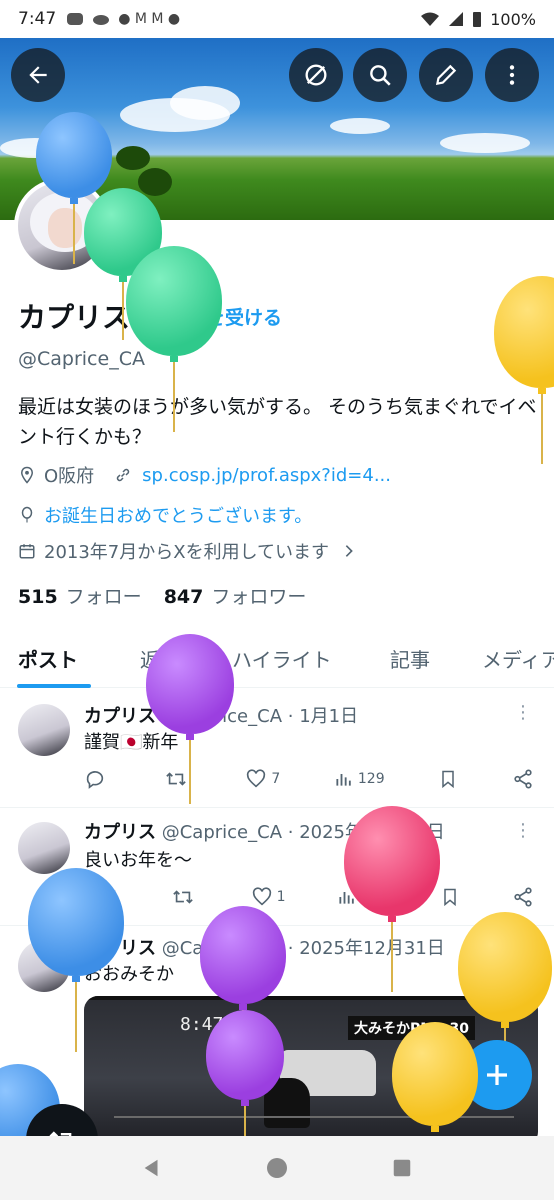  I want to click on edit-button, so click(446, 75).